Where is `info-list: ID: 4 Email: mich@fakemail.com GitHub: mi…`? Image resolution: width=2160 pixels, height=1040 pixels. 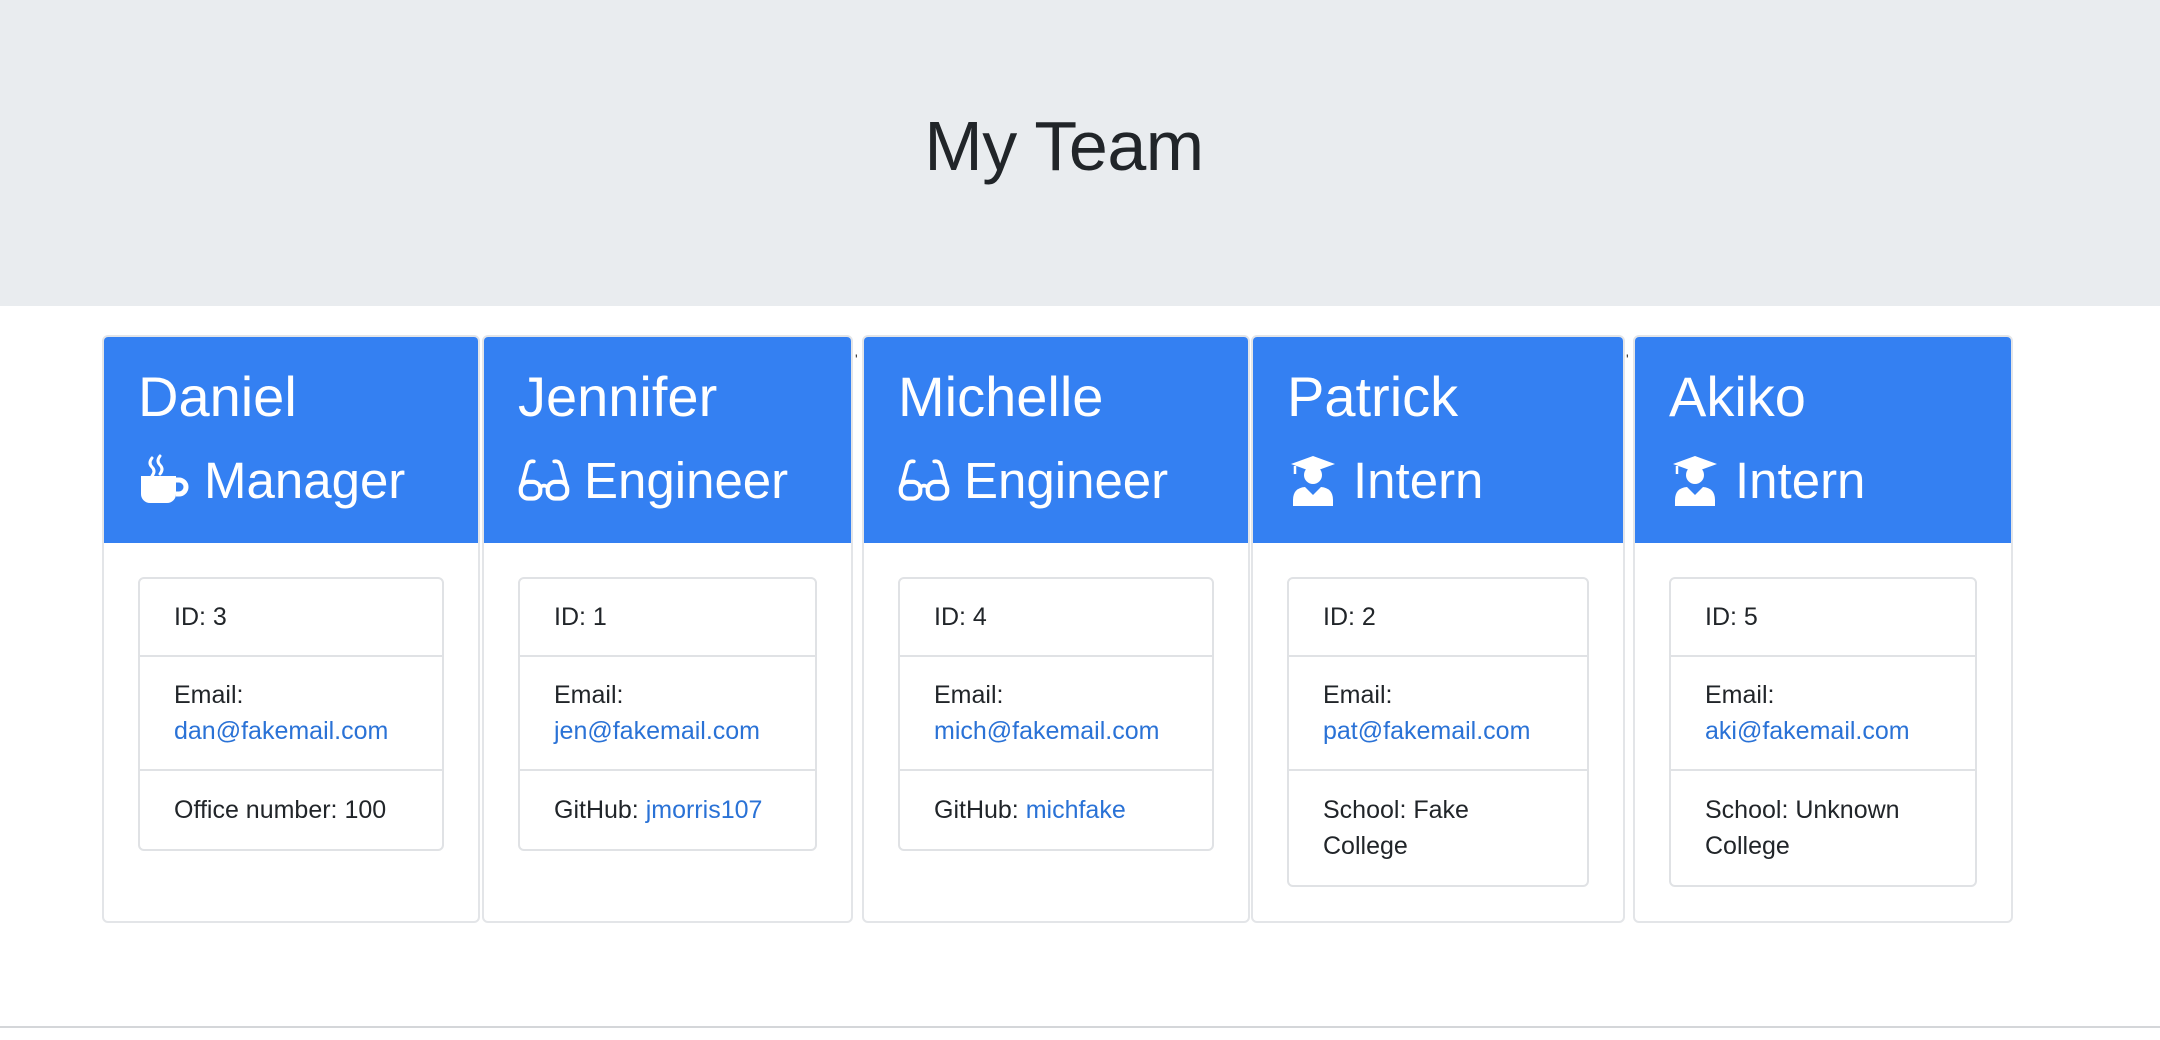
info-list: ID: 4 Email: mich@fakemail.com GitHub: mi… is located at coordinates (1056, 714).